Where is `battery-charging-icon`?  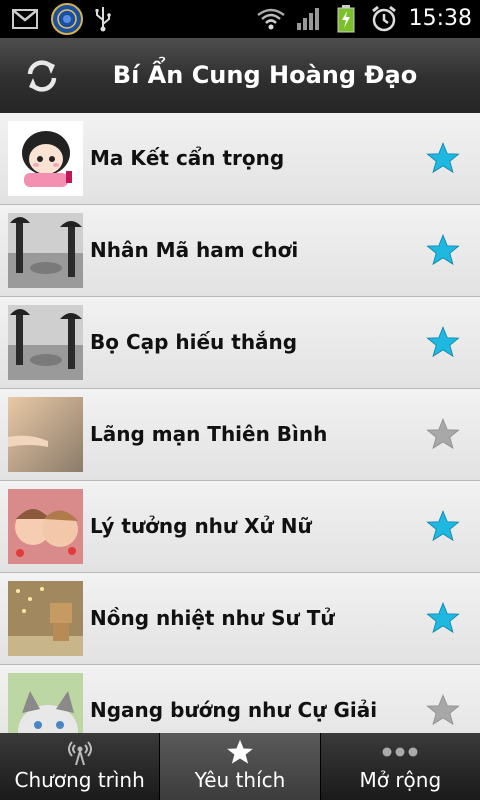 battery-charging-icon is located at coordinates (346, 19).